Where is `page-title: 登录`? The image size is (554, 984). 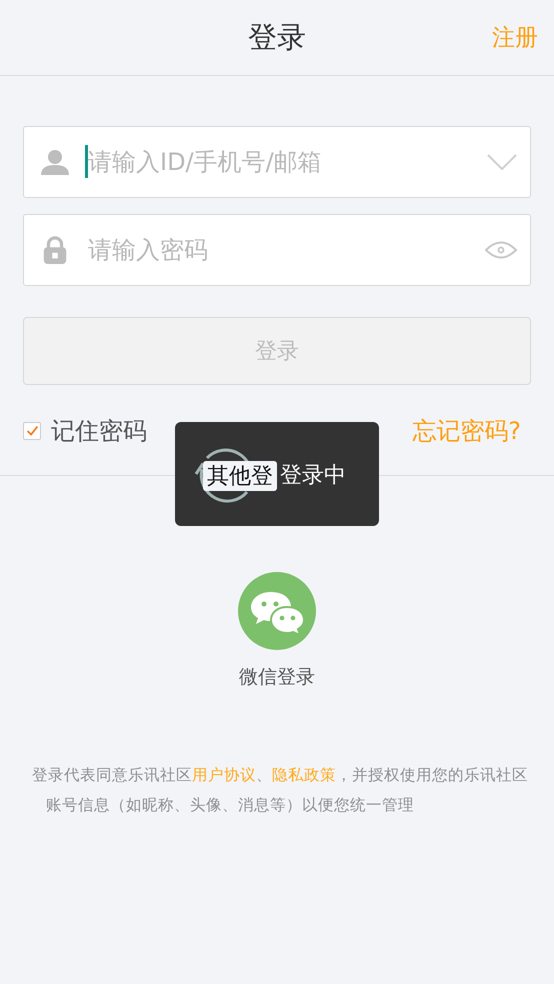
page-title: 登录 is located at coordinates (277, 37).